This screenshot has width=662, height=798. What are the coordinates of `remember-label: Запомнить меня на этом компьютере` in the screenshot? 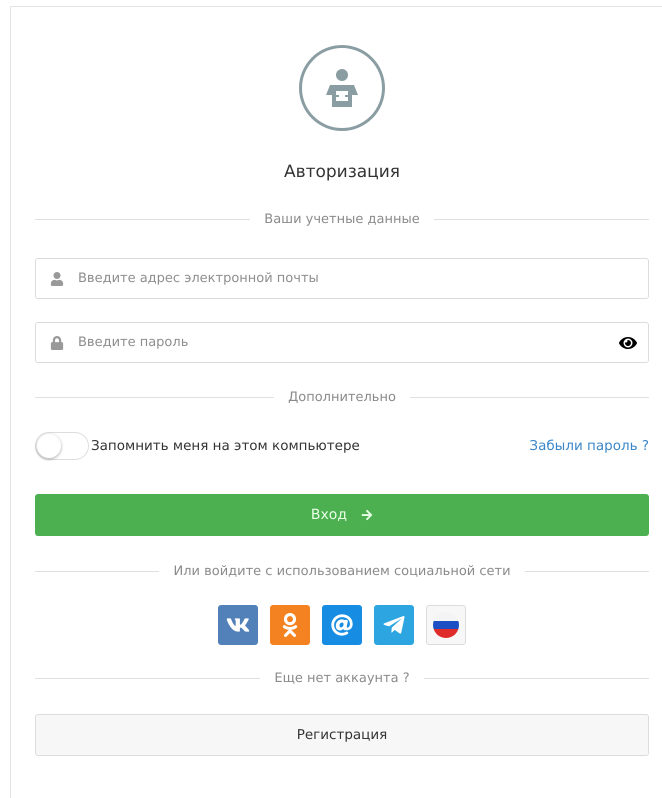 It's located at (226, 446).